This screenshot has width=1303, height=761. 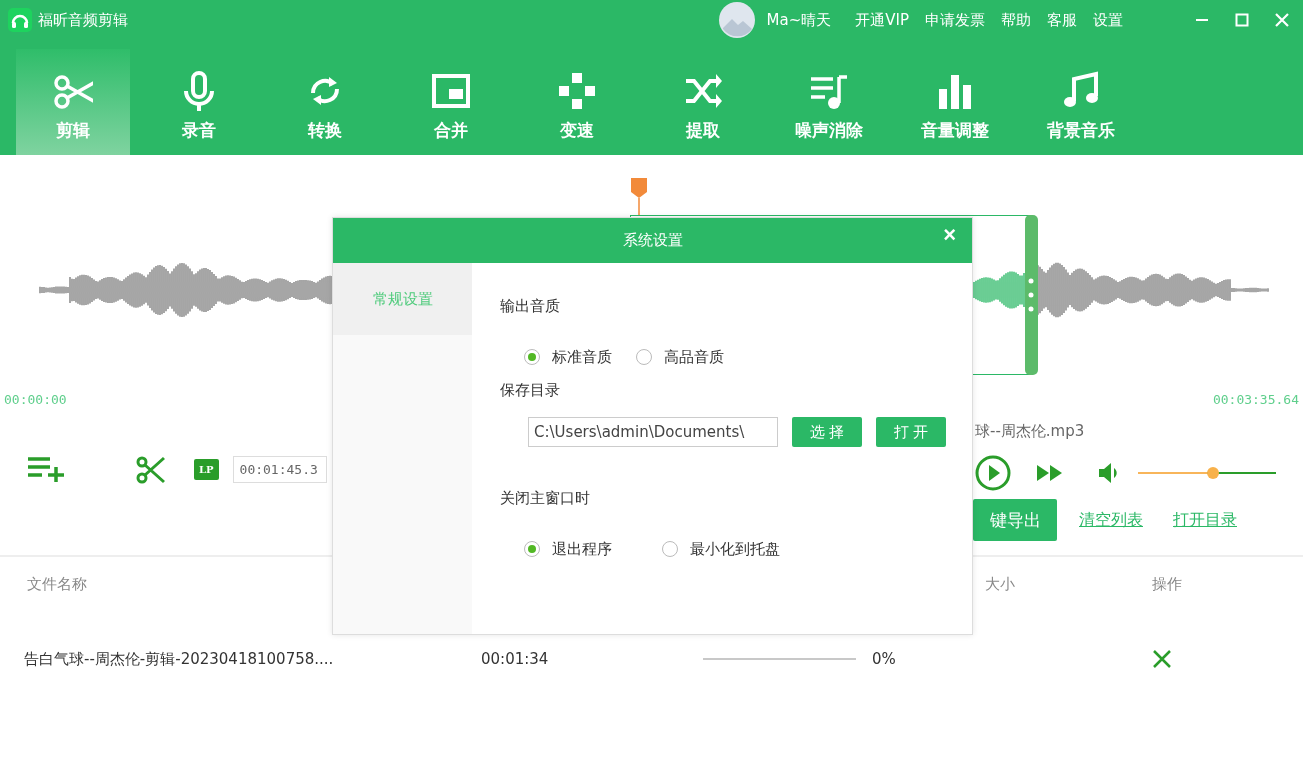 I want to click on section-label: 保存目录, so click(x=530, y=391).